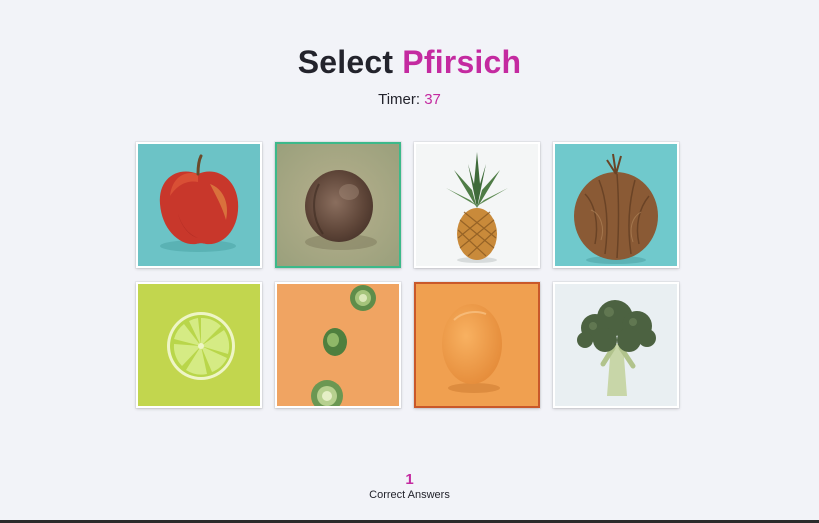  What do you see at coordinates (409, 495) in the screenshot?
I see `correct-answers-label: Correct Answers` at bounding box center [409, 495].